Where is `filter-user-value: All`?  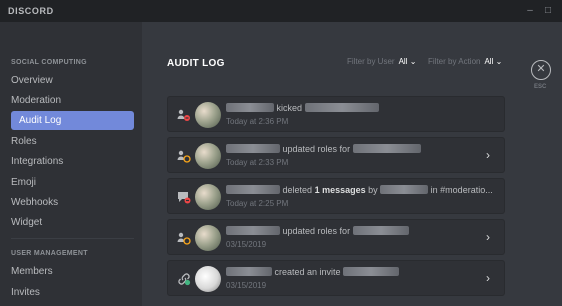
filter-user-value: All is located at coordinates (403, 61).